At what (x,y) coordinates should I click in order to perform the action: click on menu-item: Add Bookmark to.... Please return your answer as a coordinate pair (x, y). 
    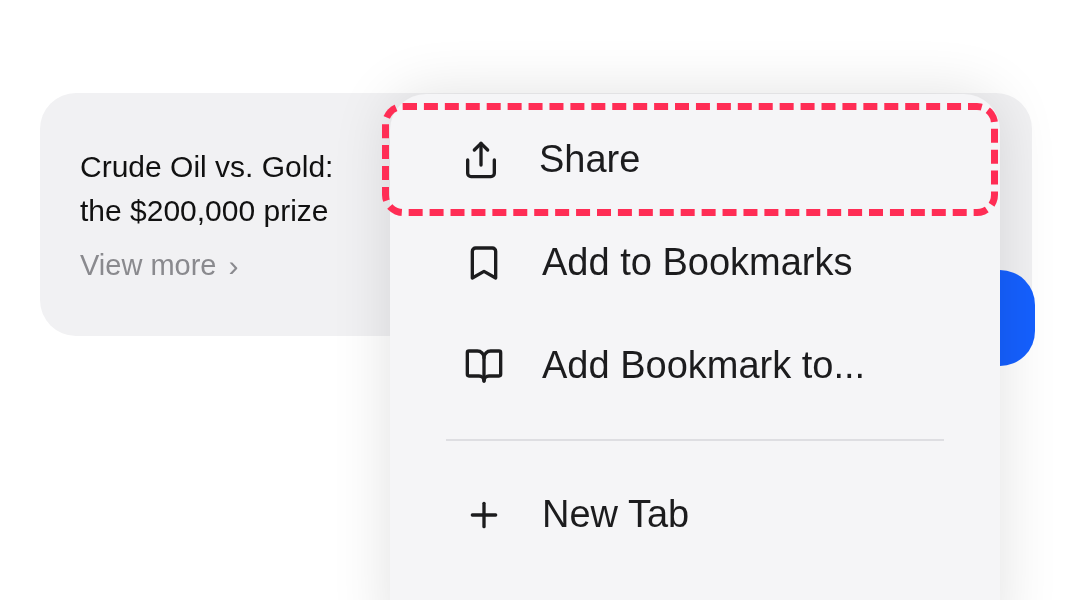
    Looking at the image, I should click on (693, 365).